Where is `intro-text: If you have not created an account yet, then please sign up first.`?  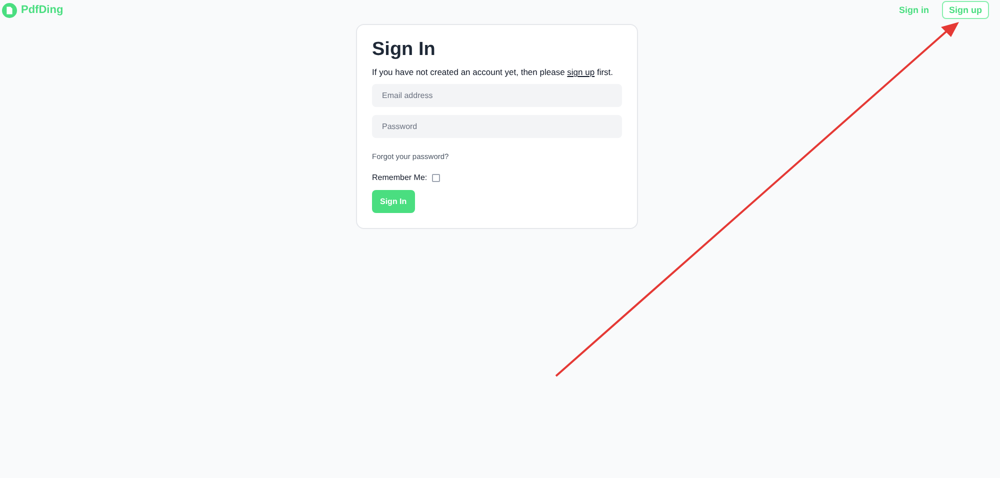 intro-text: If you have not created an account yet, then please sign up first. is located at coordinates (493, 72).